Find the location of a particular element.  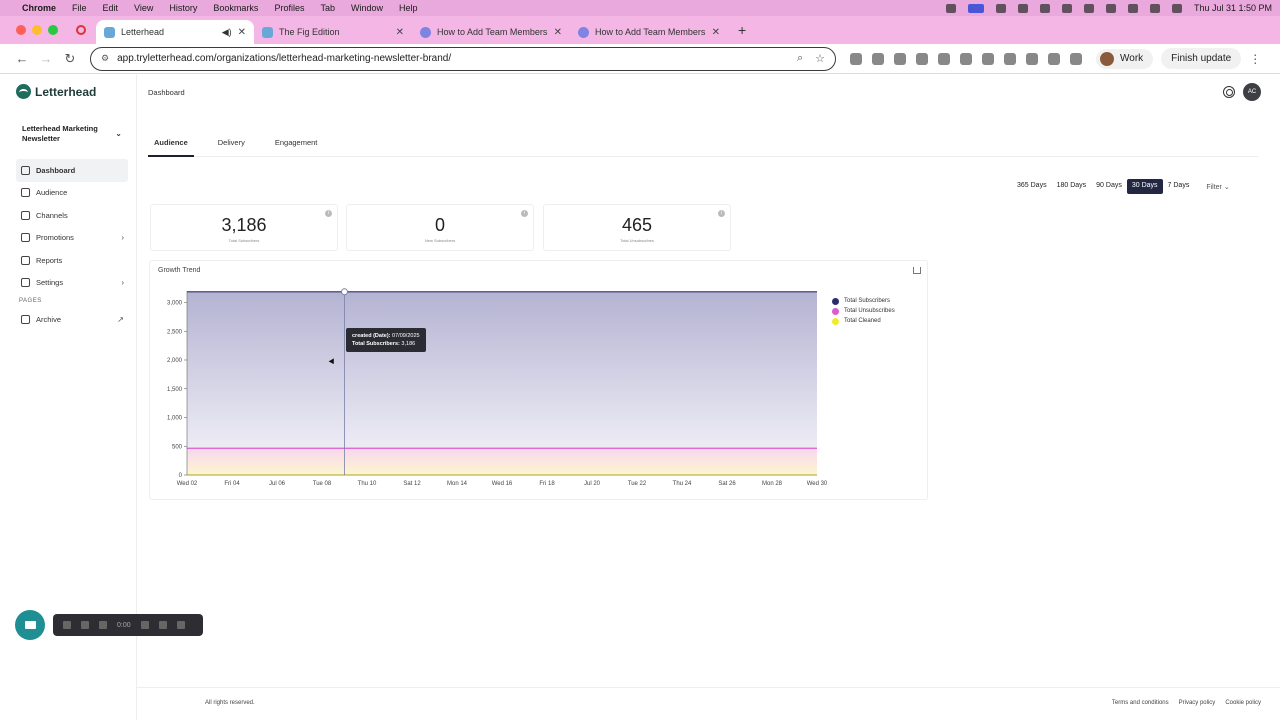

grid-icon is located at coordinates (144, 625).